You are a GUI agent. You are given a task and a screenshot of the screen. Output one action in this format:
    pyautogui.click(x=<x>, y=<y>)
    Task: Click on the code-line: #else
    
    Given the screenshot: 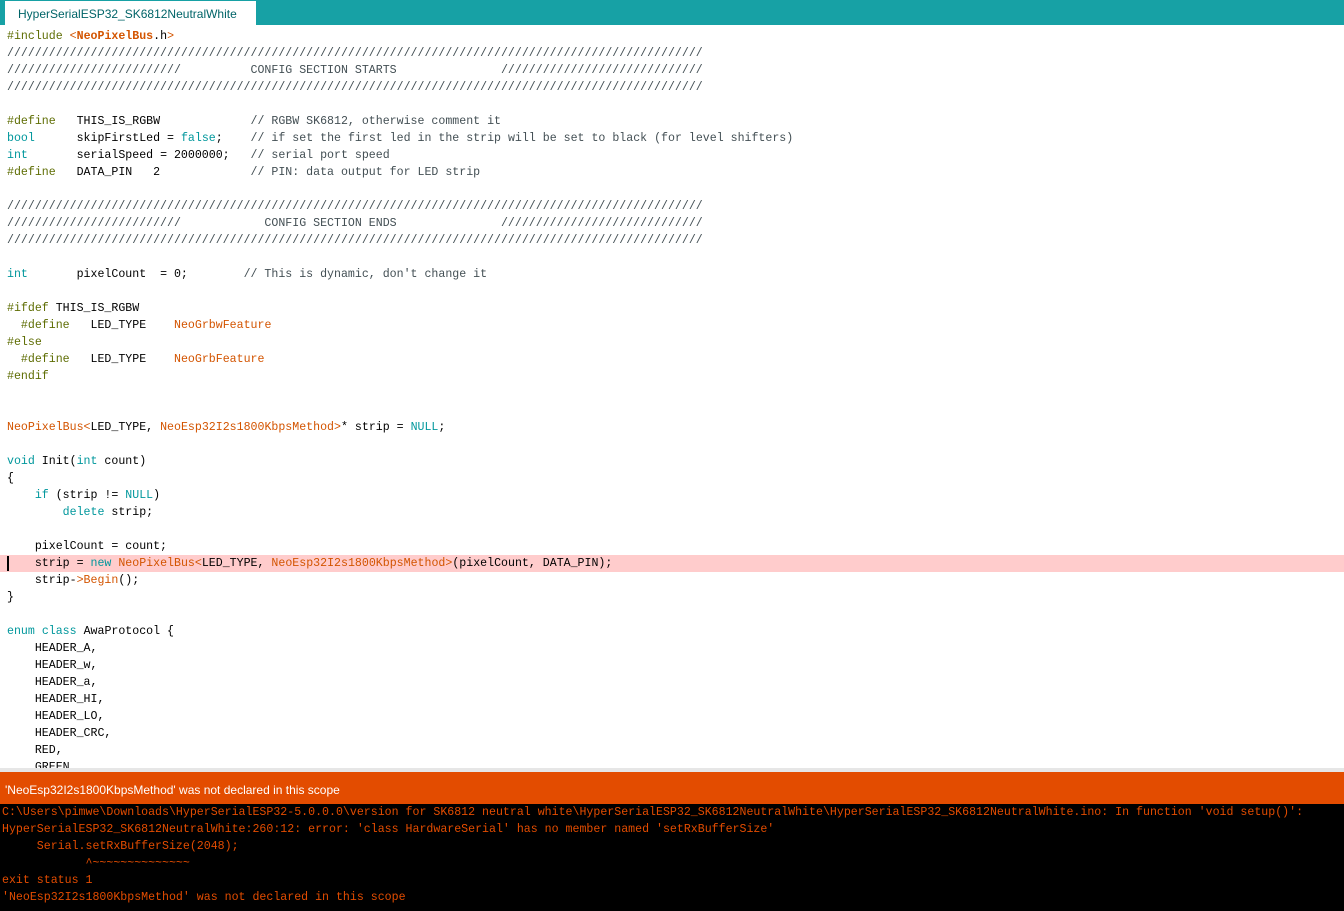 What is the action you would take?
    pyautogui.click(x=24, y=342)
    